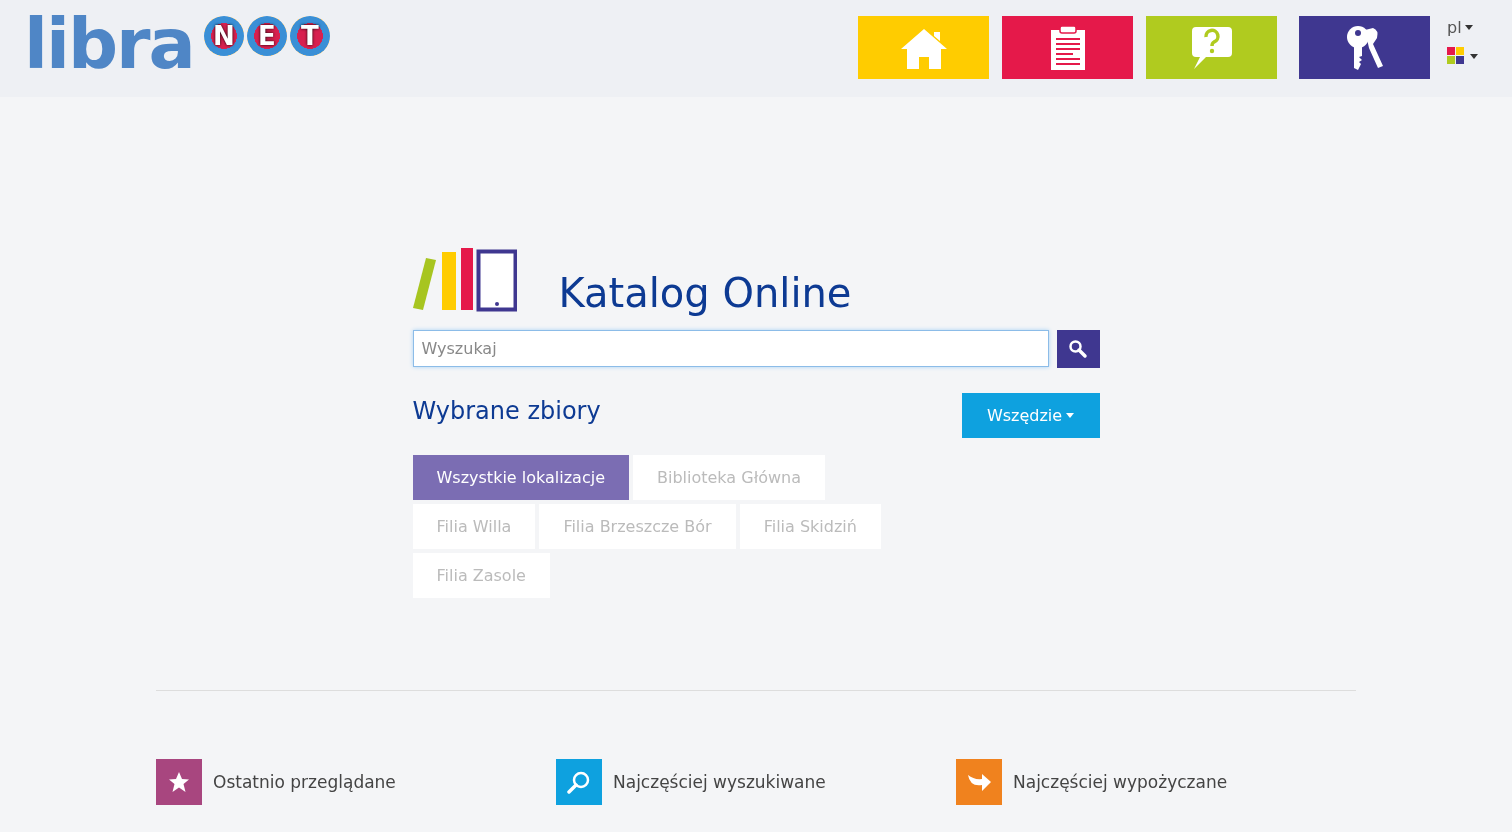  Describe the element at coordinates (109, 44) in the screenshot. I see `logo-wordmark: libra` at that location.